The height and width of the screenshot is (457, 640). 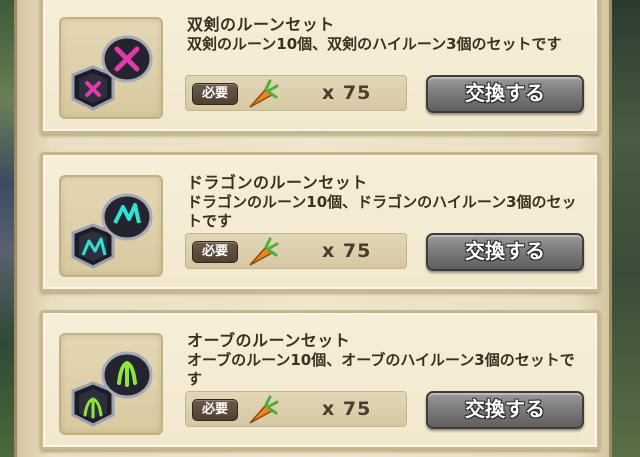 I want to click on dragon-rune-icon, so click(x=112, y=231).